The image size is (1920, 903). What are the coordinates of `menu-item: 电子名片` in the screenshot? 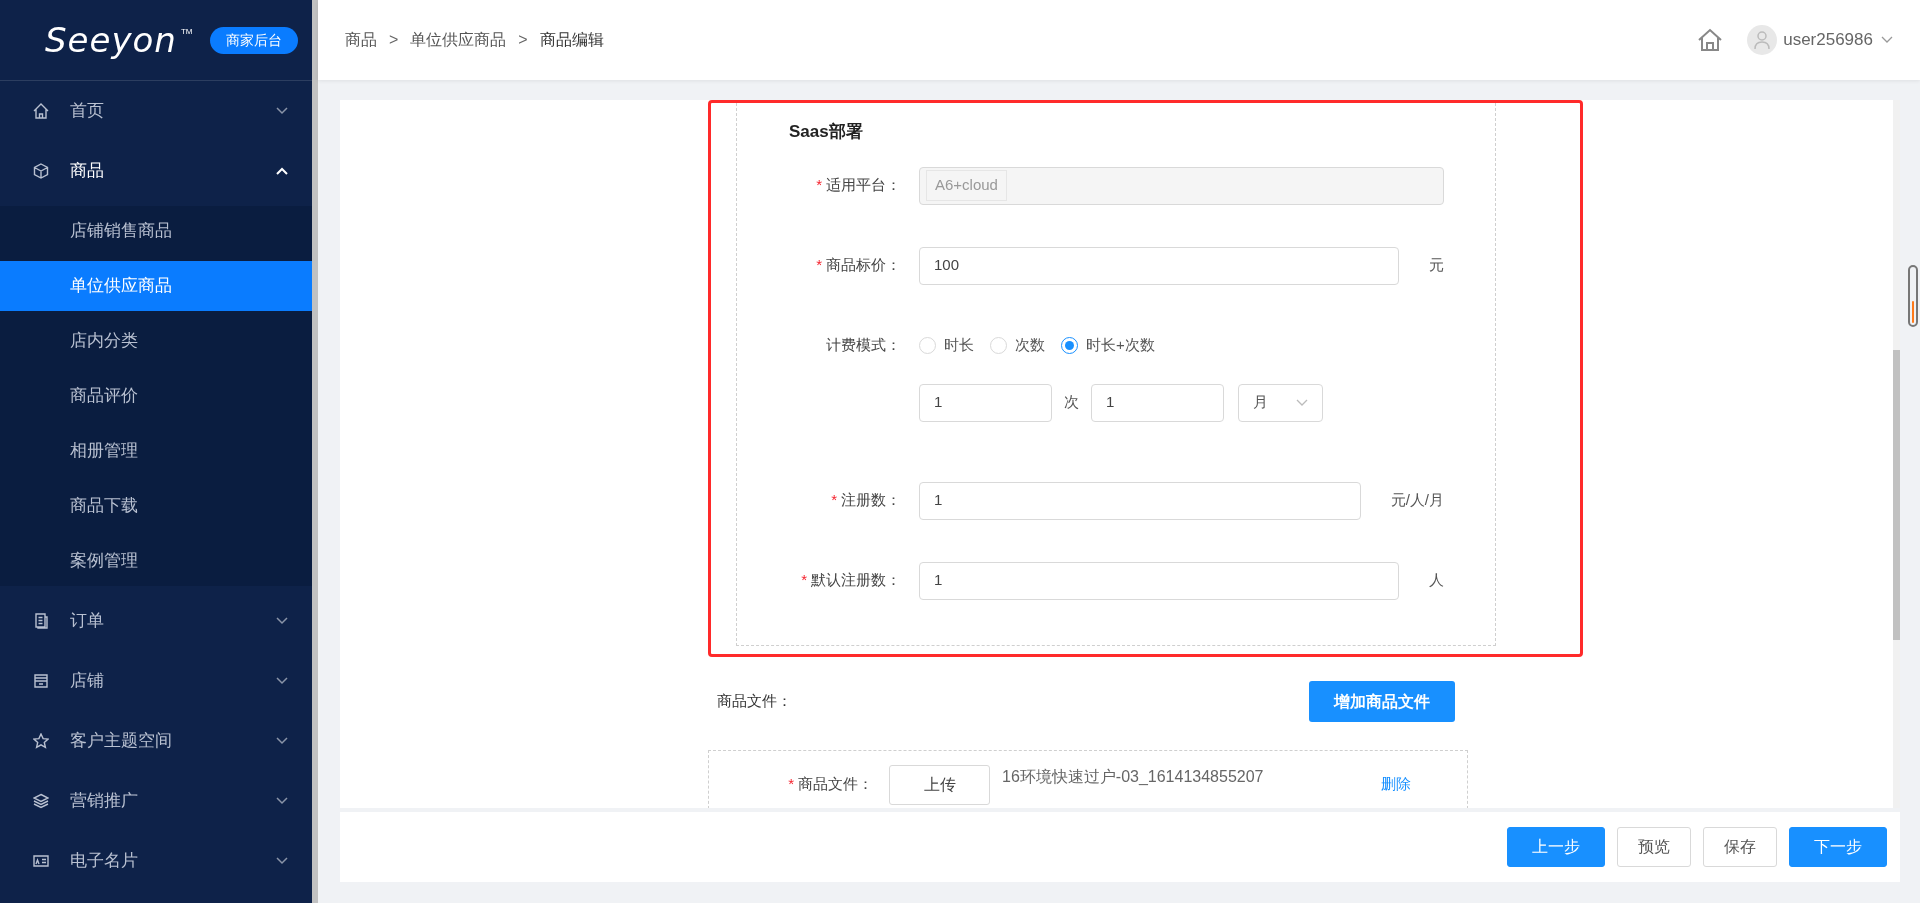 It's located at (156, 861).